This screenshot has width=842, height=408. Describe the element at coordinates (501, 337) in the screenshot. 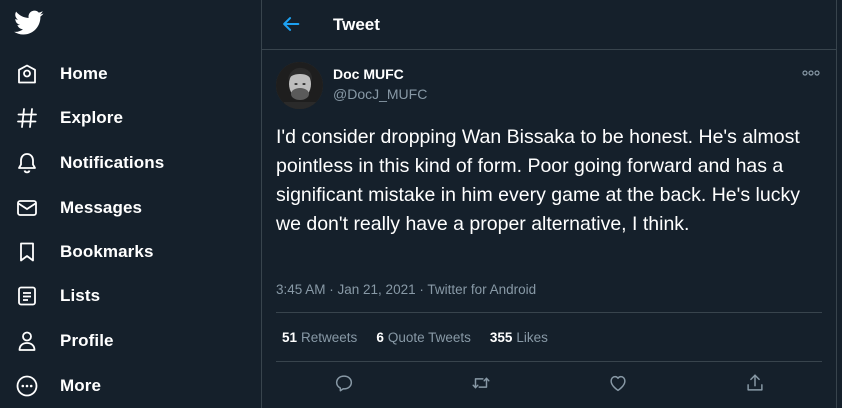

I see `likes-count: 355` at that location.